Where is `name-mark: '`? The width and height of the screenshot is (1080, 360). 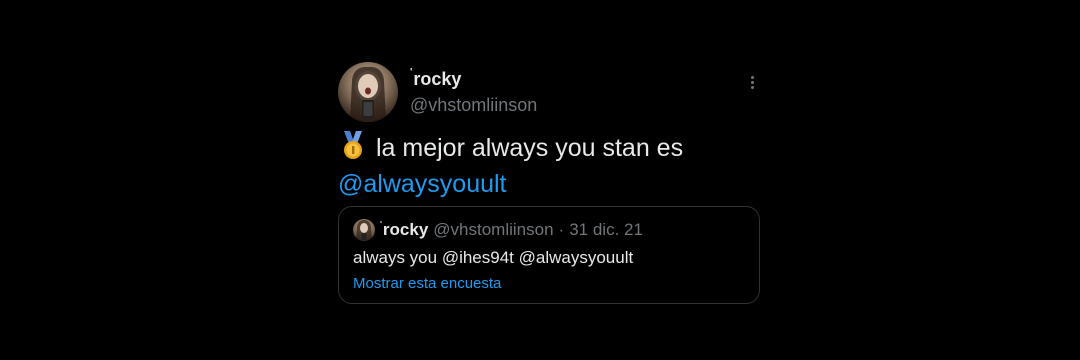 name-mark: ' is located at coordinates (411, 72).